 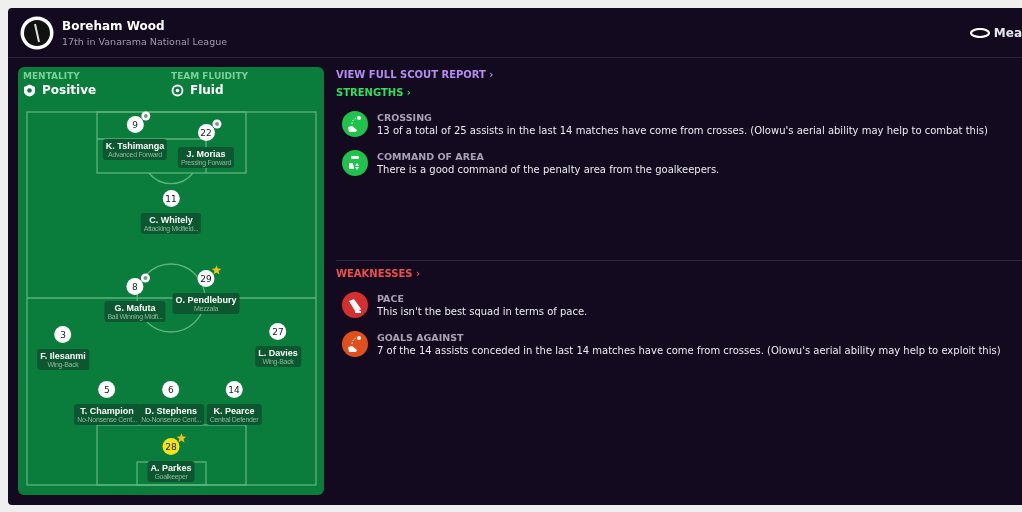 I want to click on attribute-title: CROSSING, so click(x=405, y=117).